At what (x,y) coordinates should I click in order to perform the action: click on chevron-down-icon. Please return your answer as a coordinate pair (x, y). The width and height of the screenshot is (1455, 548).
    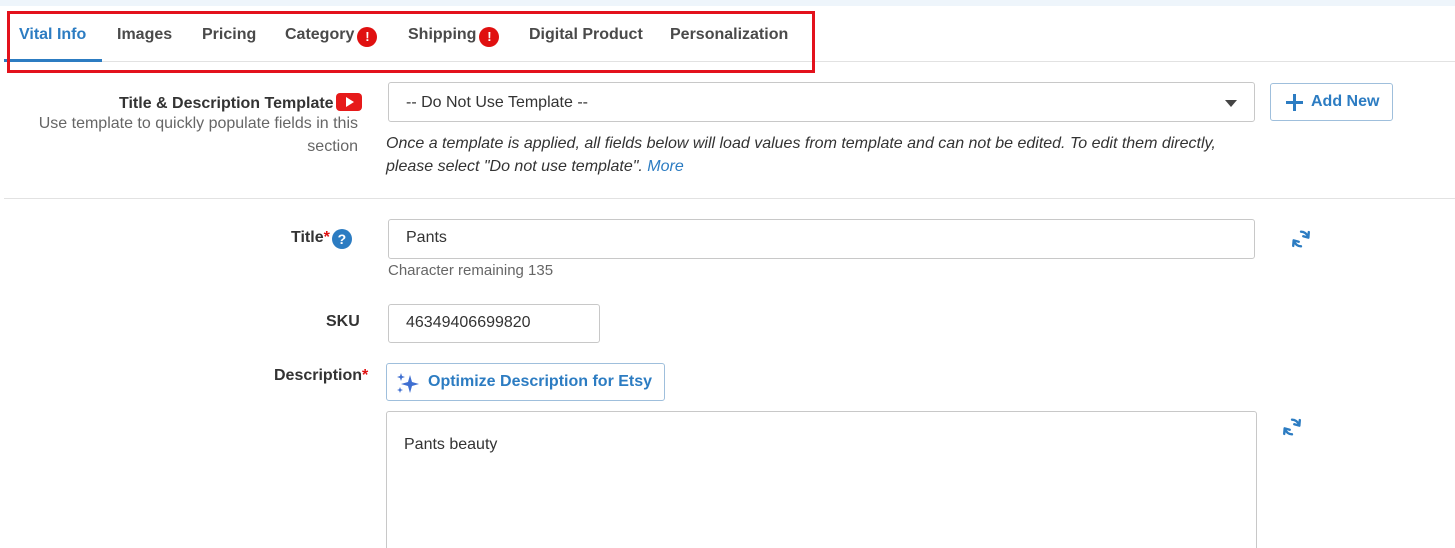
    Looking at the image, I should click on (1231, 103).